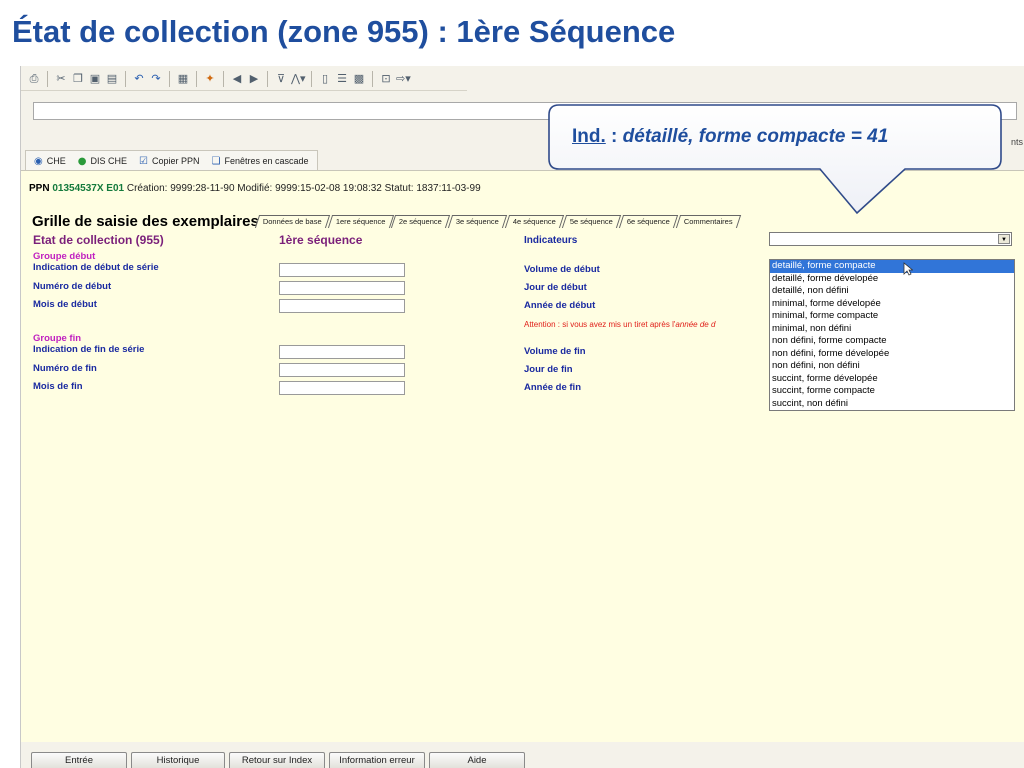 The image size is (1024, 768). Describe the element at coordinates (298, 79) in the screenshot. I see `chart-dropdown-icon: ⋀▾` at that location.